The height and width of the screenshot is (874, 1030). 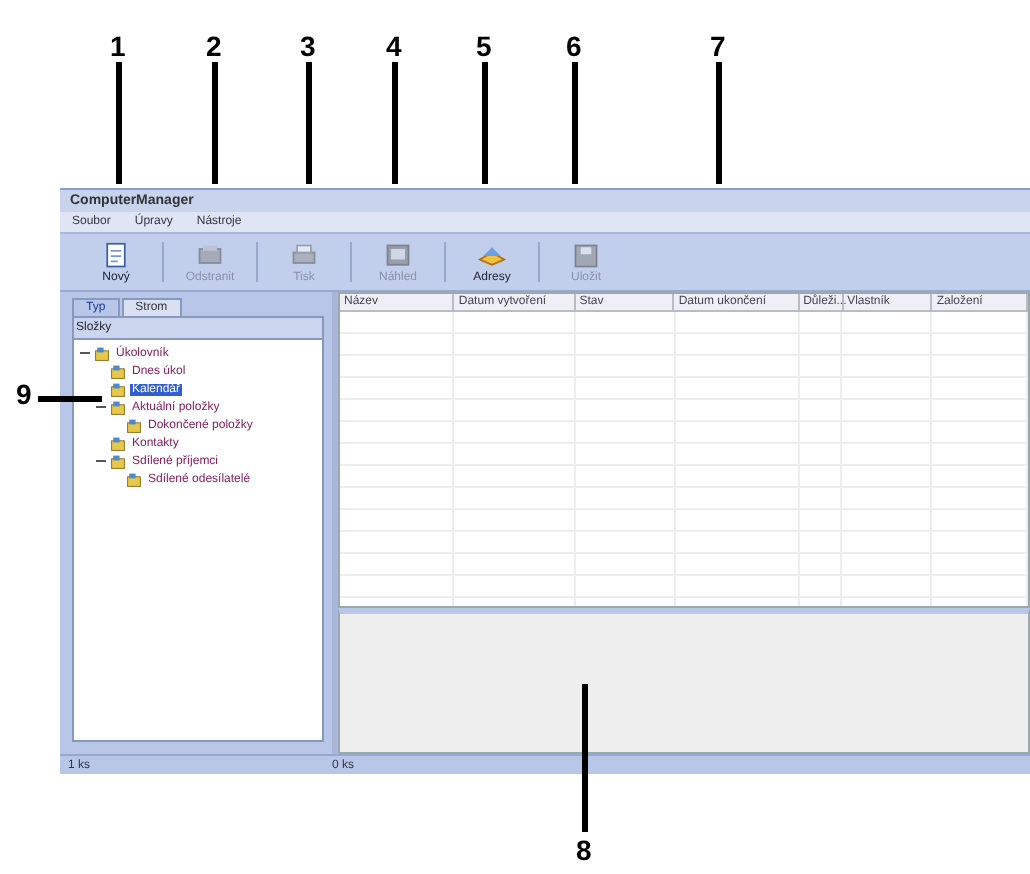 I want to click on monitor-icon, so click(x=398, y=255).